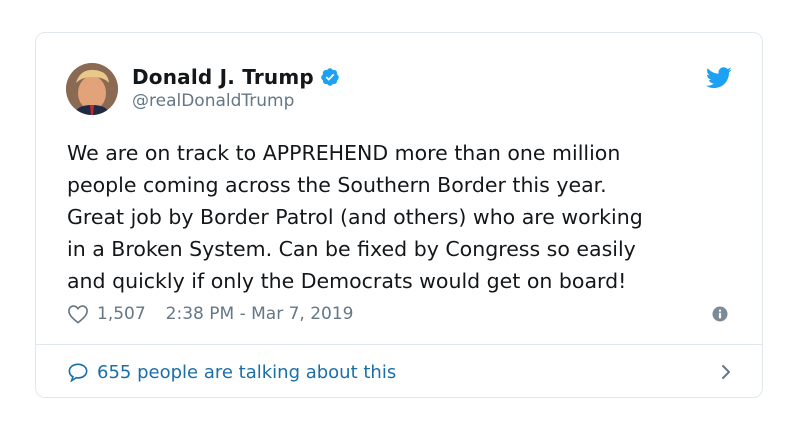 The image size is (800, 432). I want to click on conversation-label: 655 people are talking about this, so click(247, 372).